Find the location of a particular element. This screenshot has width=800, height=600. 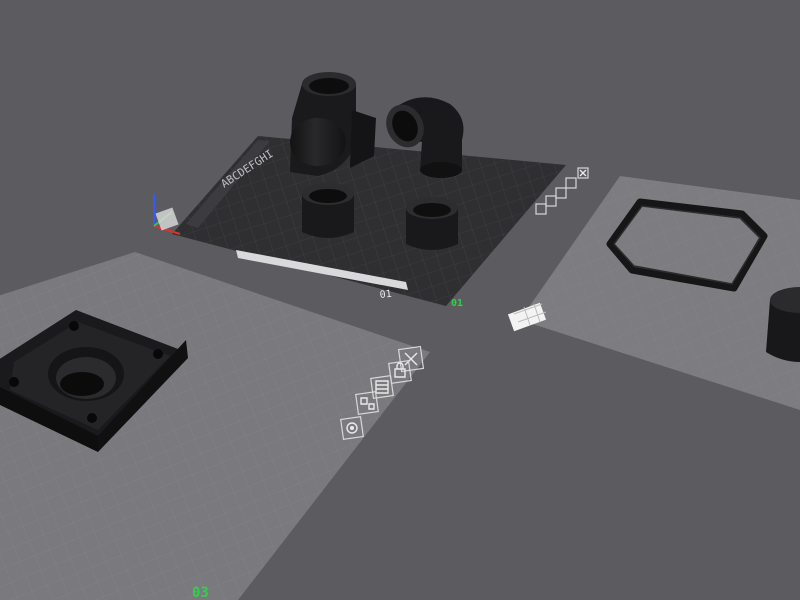

plate-1-auto-orient-button is located at coordinates (561, 193).